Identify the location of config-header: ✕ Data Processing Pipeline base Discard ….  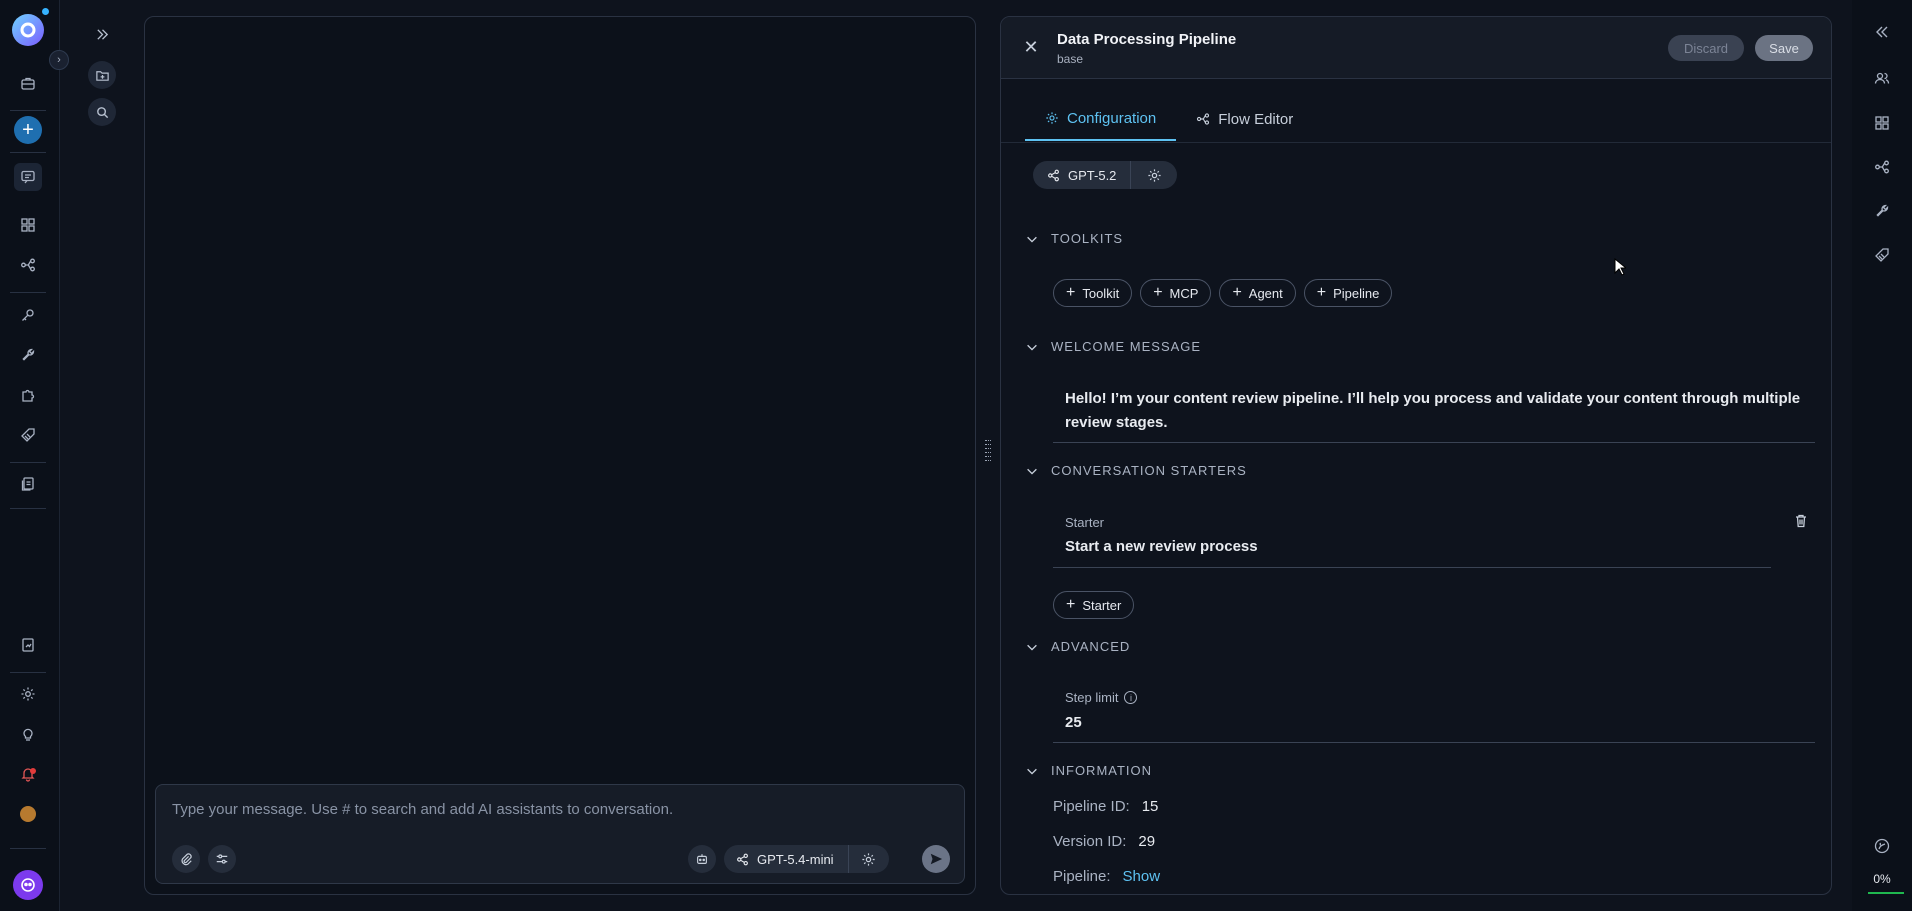
(1416, 48).